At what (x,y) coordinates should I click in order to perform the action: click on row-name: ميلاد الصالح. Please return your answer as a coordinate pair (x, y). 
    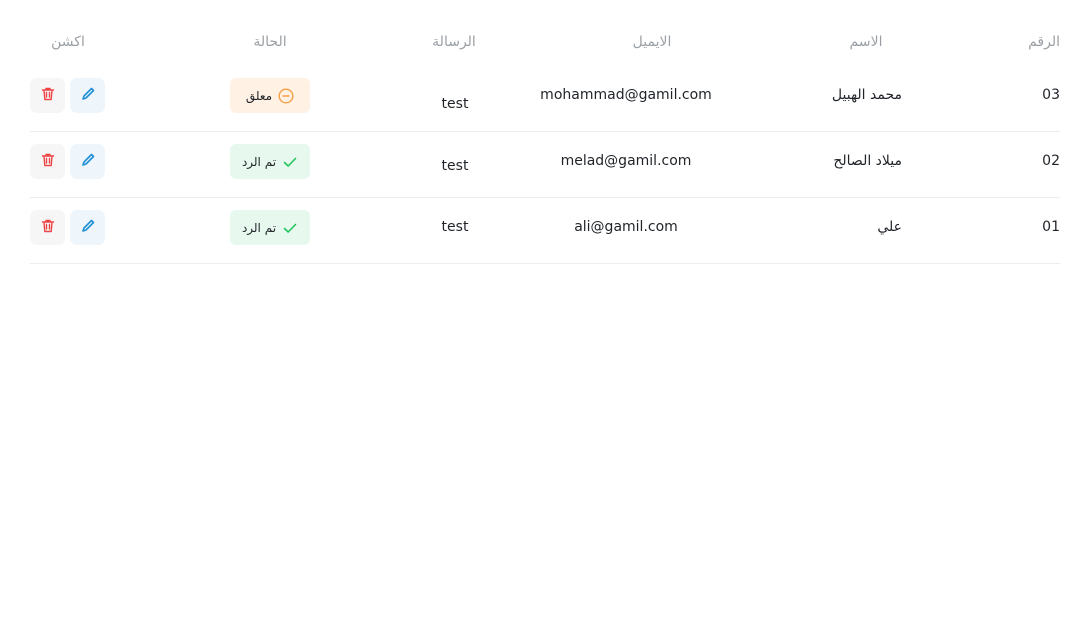
    Looking at the image, I should click on (867, 161).